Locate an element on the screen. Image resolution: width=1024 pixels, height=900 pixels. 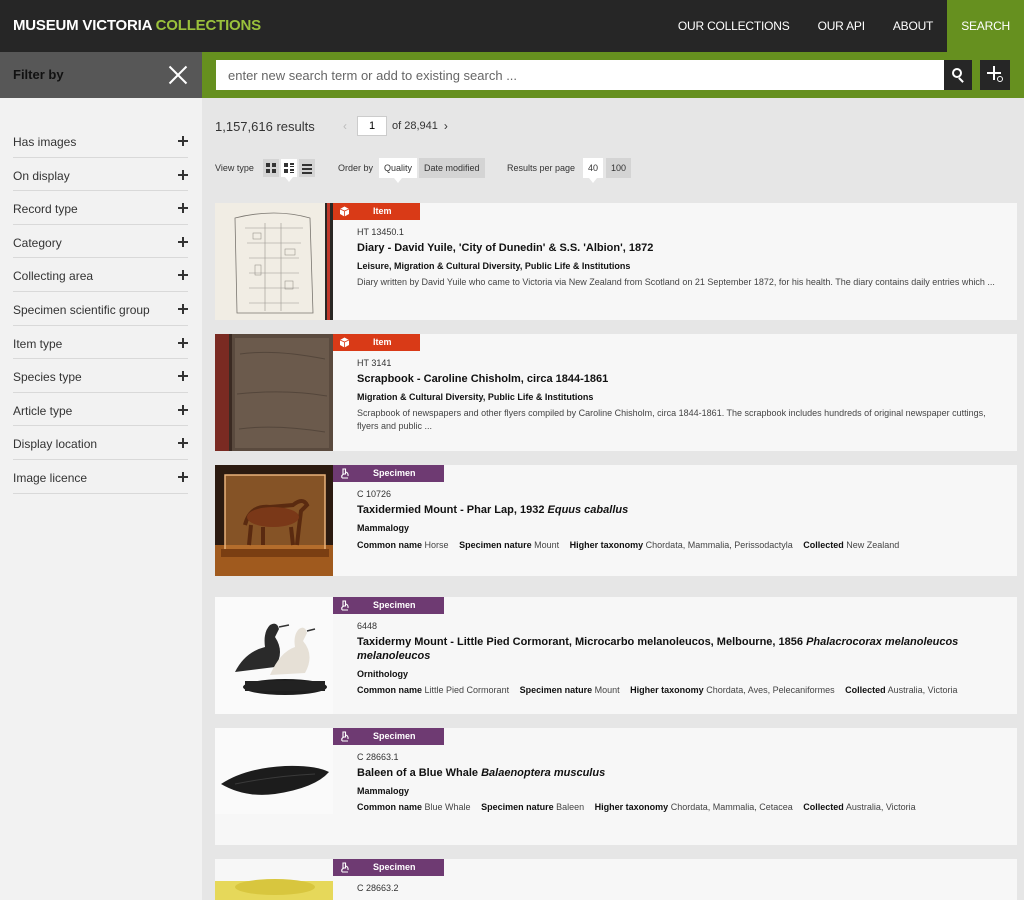
pagination: ‹ of 28,941 › is located at coordinates (395, 126).